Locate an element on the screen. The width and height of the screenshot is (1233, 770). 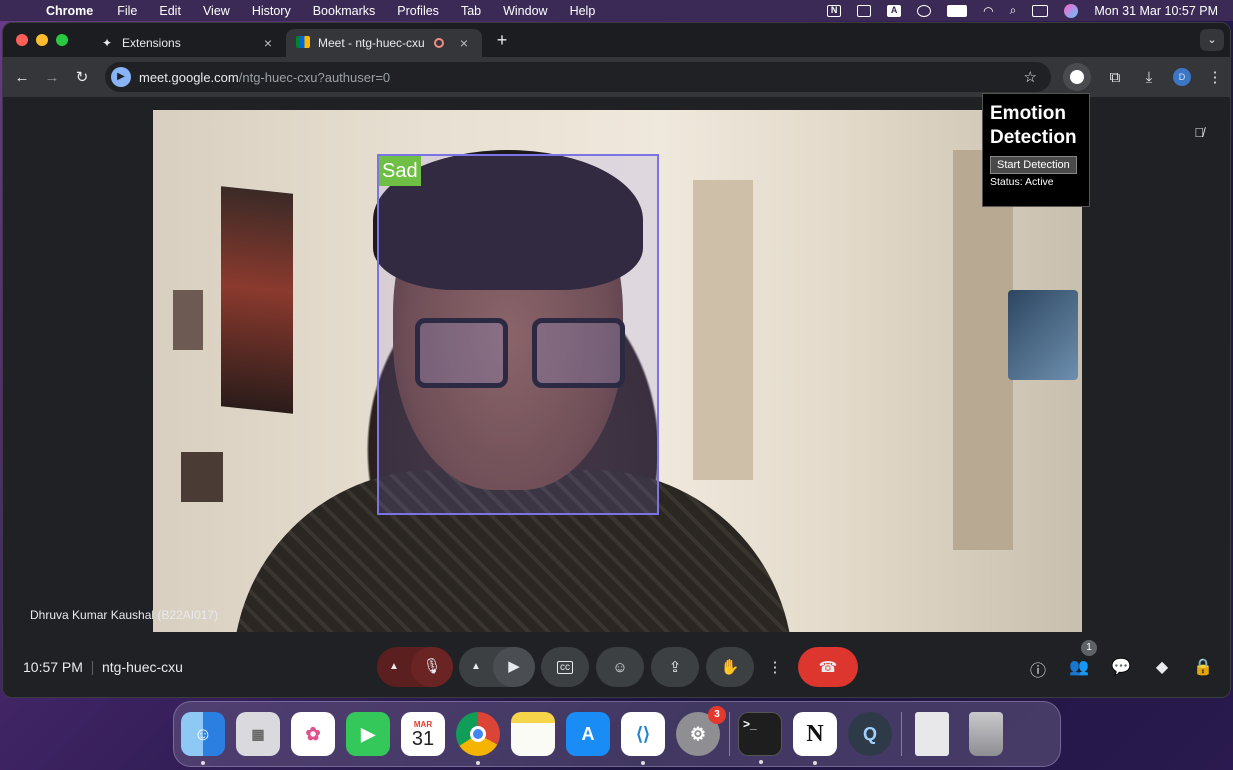
dock: ☺ ▦ ✿ ▶ MAR 31 A ⟨⟩ ⚙ 3 >_ N Q is located at coordinates (617, 734).